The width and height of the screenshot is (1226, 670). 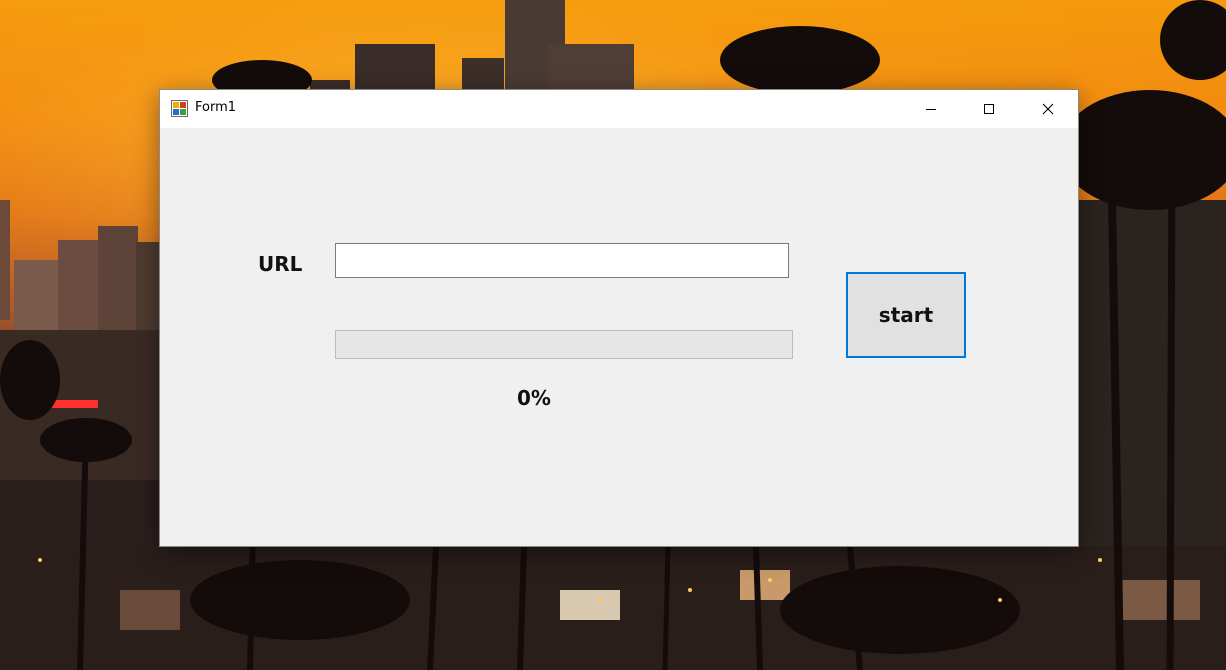 I want to click on download-progress-bar, so click(x=564, y=344).